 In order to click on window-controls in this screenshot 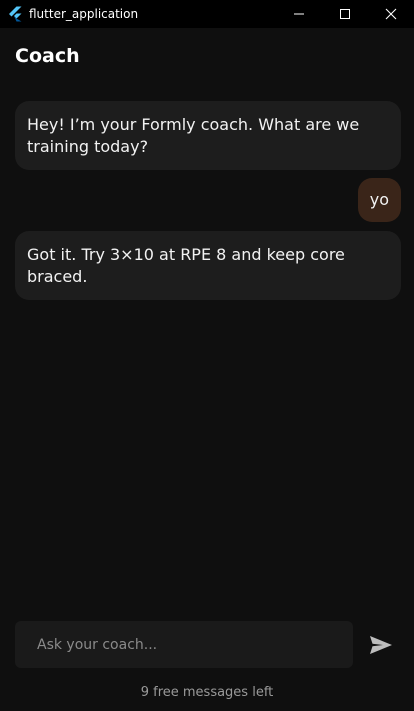, I will do `click(345, 14)`.